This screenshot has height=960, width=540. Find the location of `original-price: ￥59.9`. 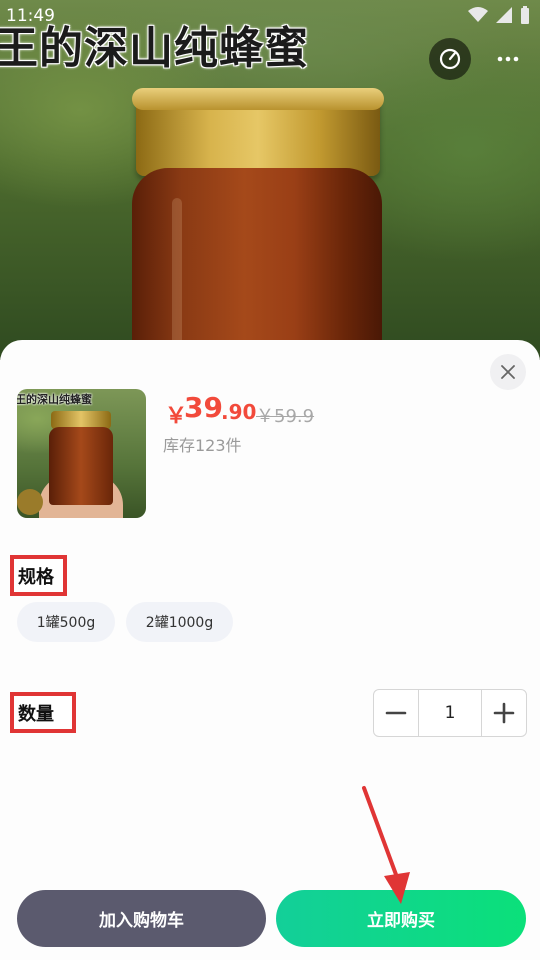

original-price: ￥59.9 is located at coordinates (285, 416).